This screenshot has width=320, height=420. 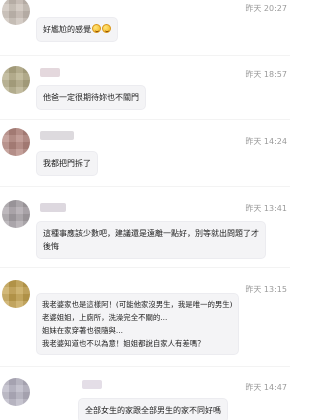 I want to click on comment-item: 昨天 13:41 這種事應該少數吧，建議還是遠離一點好，別等就出問題了才 後悔, so click(x=145, y=230).